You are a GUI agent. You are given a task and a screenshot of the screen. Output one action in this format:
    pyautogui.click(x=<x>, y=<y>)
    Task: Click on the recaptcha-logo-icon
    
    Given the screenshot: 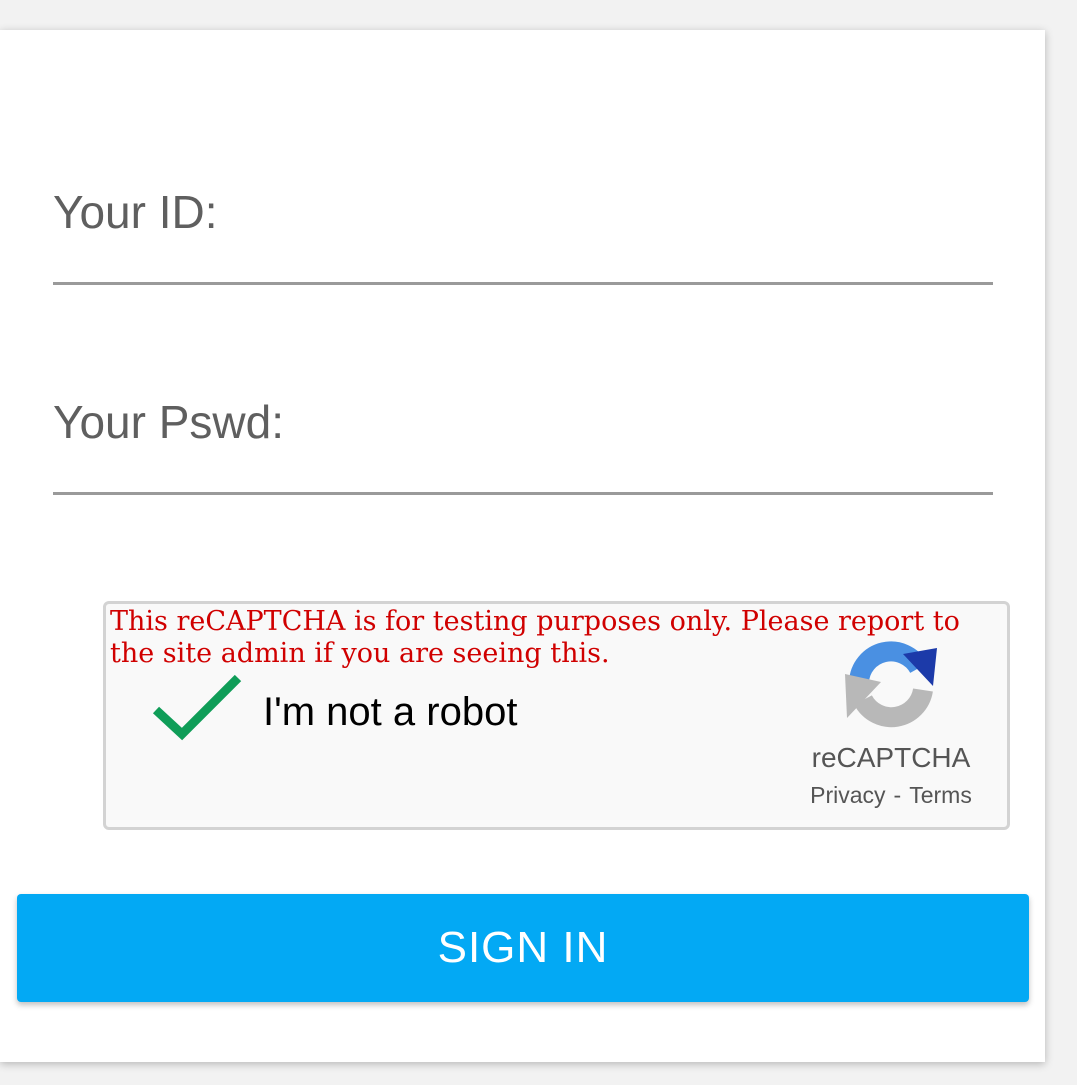 What is the action you would take?
    pyautogui.click(x=891, y=684)
    